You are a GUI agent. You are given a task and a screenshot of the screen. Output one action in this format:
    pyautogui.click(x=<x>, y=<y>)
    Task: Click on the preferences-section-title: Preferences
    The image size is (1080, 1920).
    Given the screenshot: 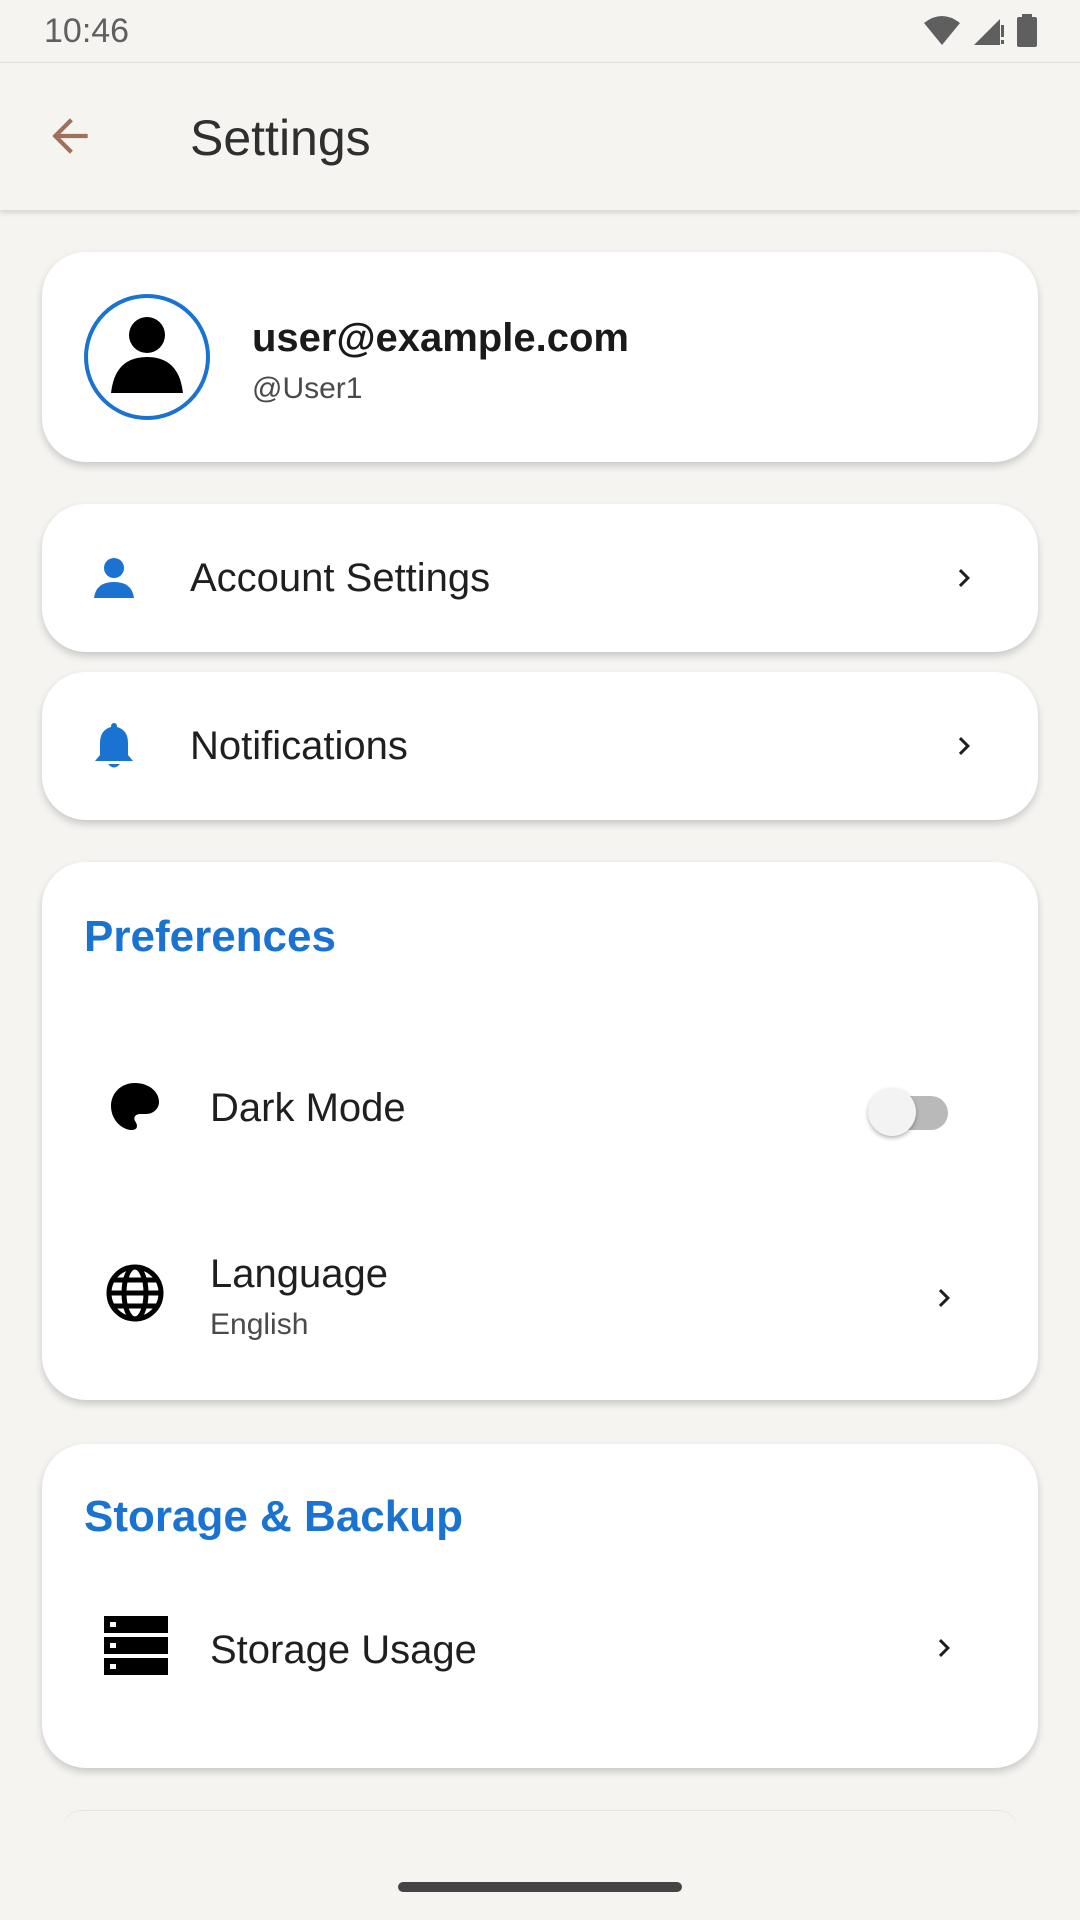 What is the action you would take?
    pyautogui.click(x=210, y=936)
    